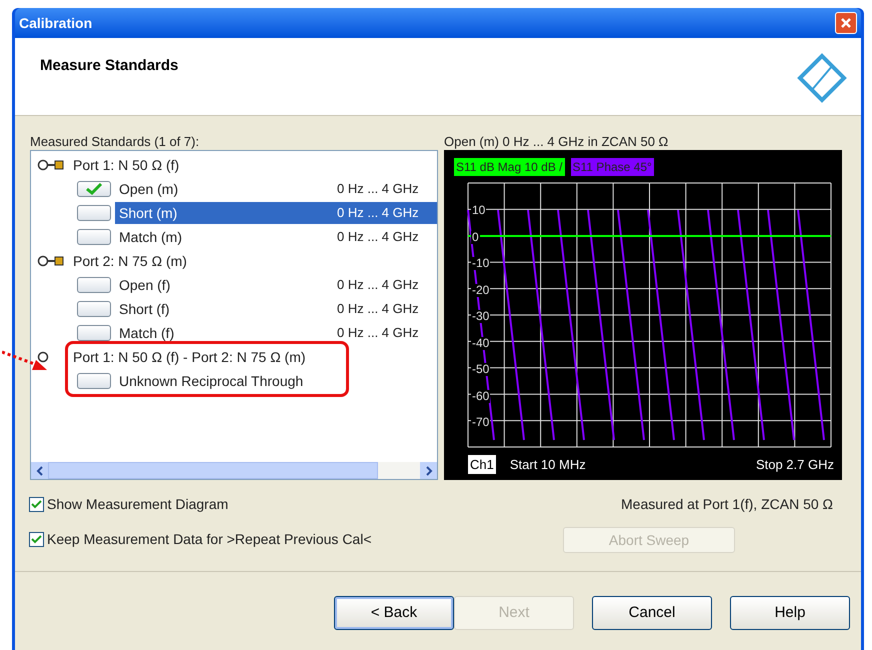 Image resolution: width=872 pixels, height=650 pixels. What do you see at coordinates (612, 167) in the screenshot?
I see `trace-label: S11 Phase 45°` at bounding box center [612, 167].